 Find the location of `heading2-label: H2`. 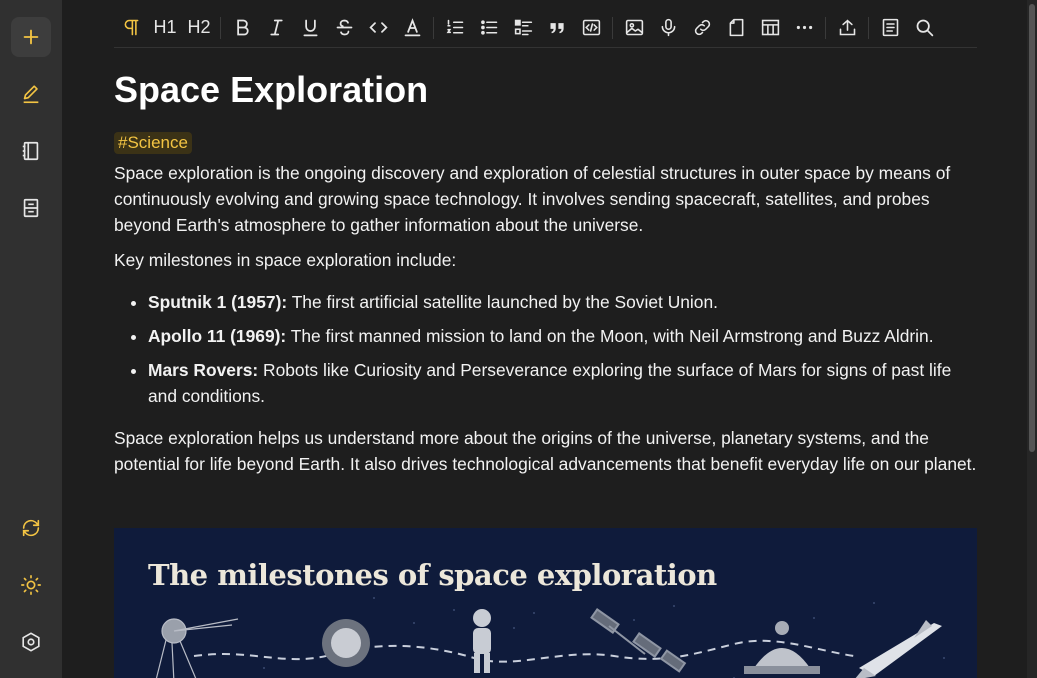

heading2-label: H2 is located at coordinates (199, 27).